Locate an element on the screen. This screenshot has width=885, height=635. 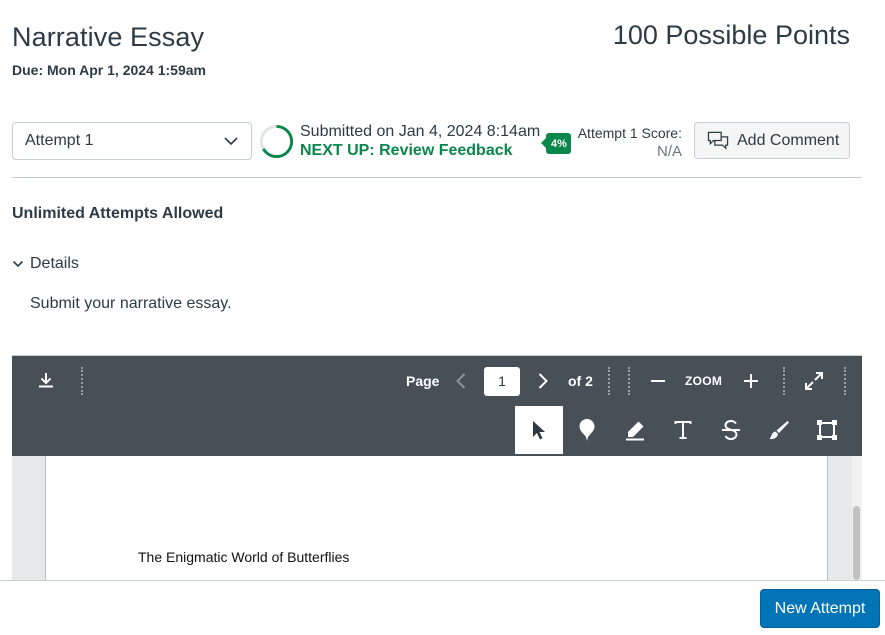
area-select-icon is located at coordinates (827, 430).